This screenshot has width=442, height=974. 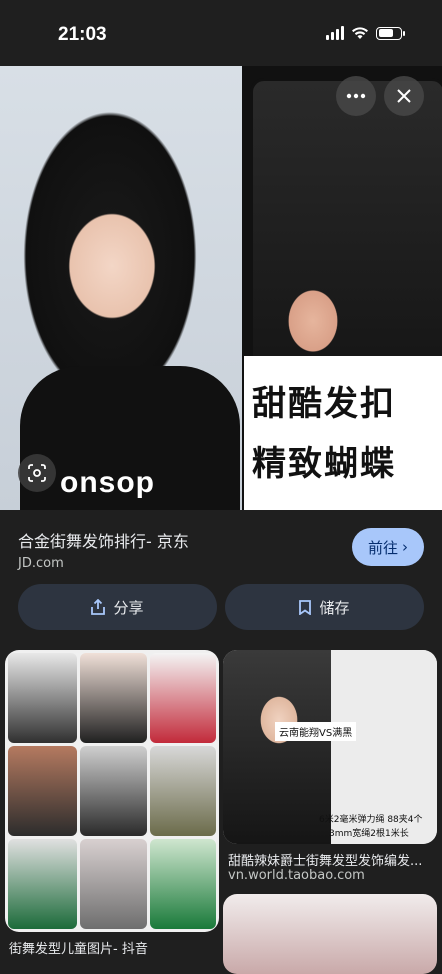 I want to click on overlay-label: 云南能翔VS满黑, so click(x=316, y=731).